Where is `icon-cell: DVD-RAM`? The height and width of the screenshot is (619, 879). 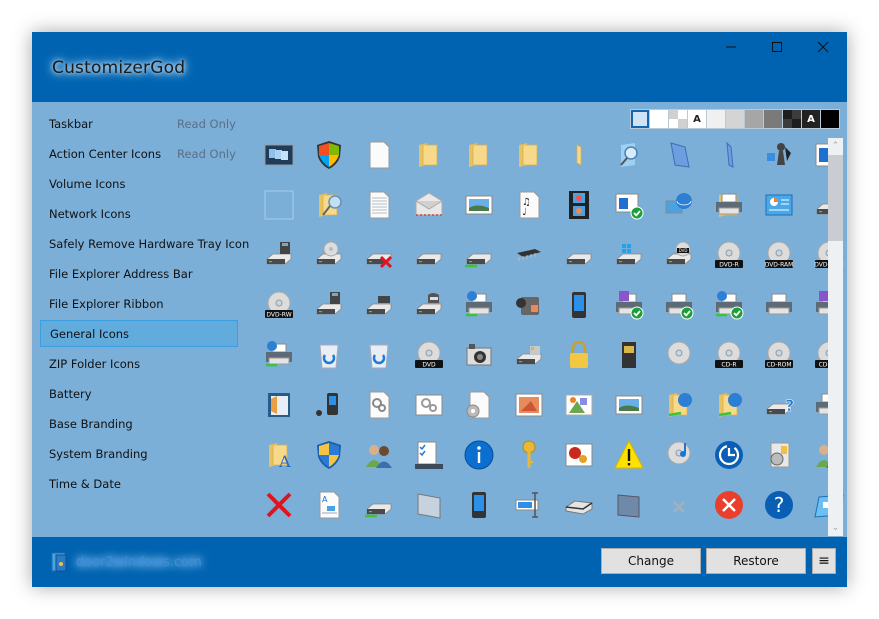
icon-cell: DVD-RAM is located at coordinates (779, 257).